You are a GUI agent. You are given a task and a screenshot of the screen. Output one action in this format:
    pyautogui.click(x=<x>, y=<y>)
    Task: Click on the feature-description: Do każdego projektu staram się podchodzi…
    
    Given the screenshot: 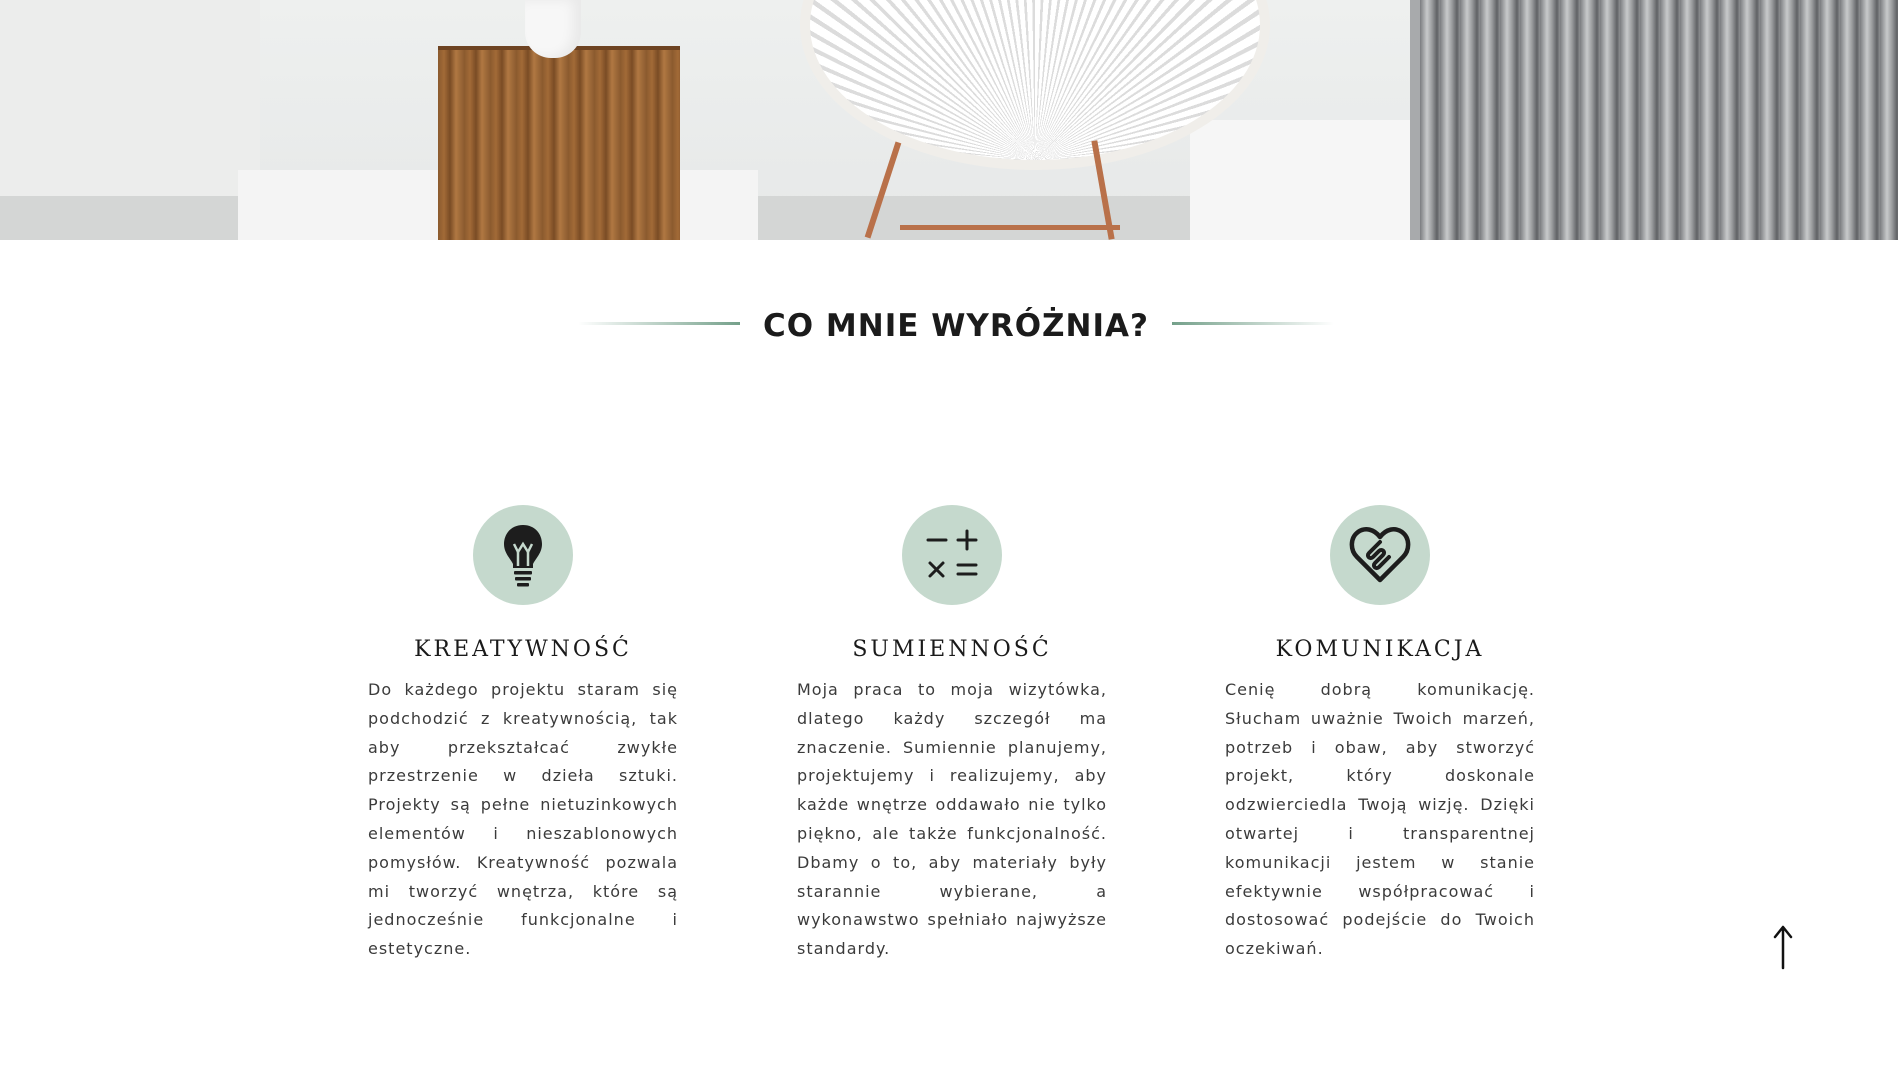 What is the action you would take?
    pyautogui.click(x=523, y=819)
    